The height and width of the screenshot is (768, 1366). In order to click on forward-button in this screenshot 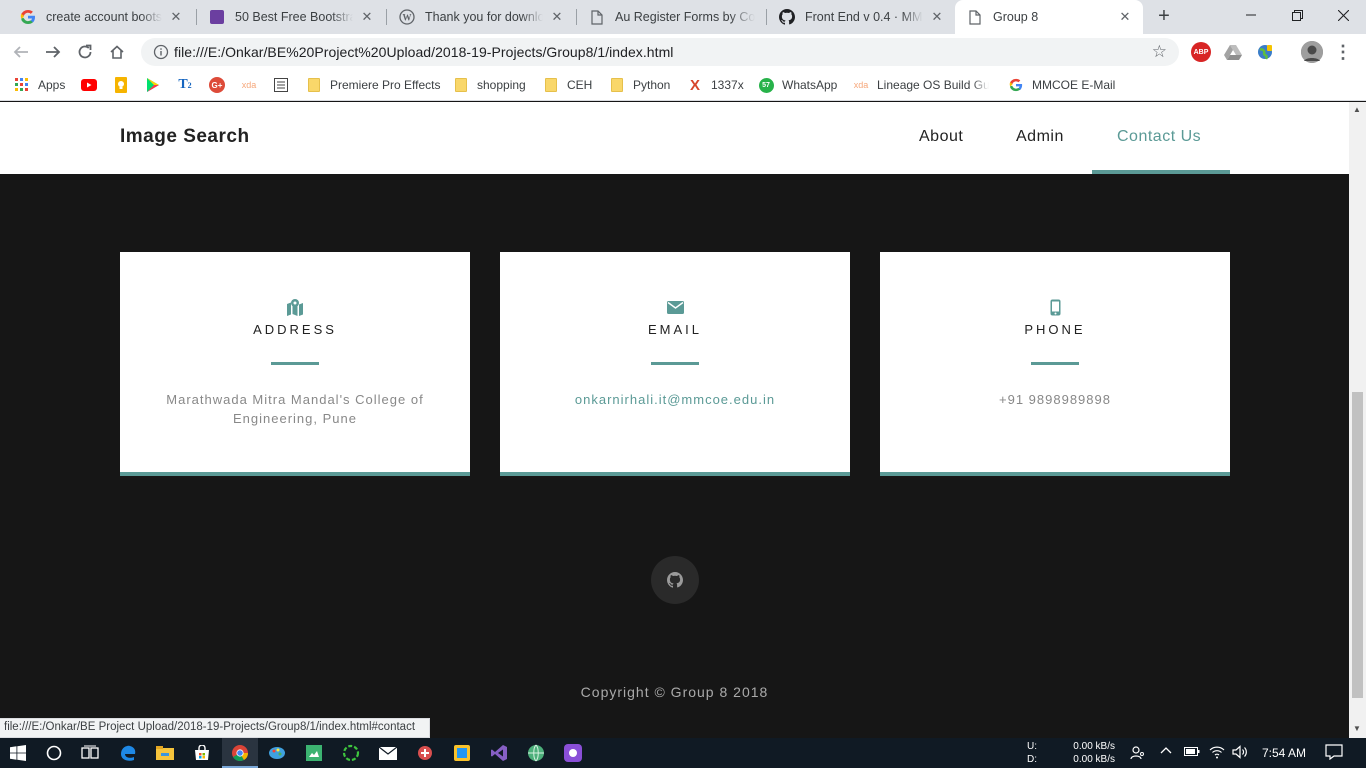, I will do `click(53, 52)`.